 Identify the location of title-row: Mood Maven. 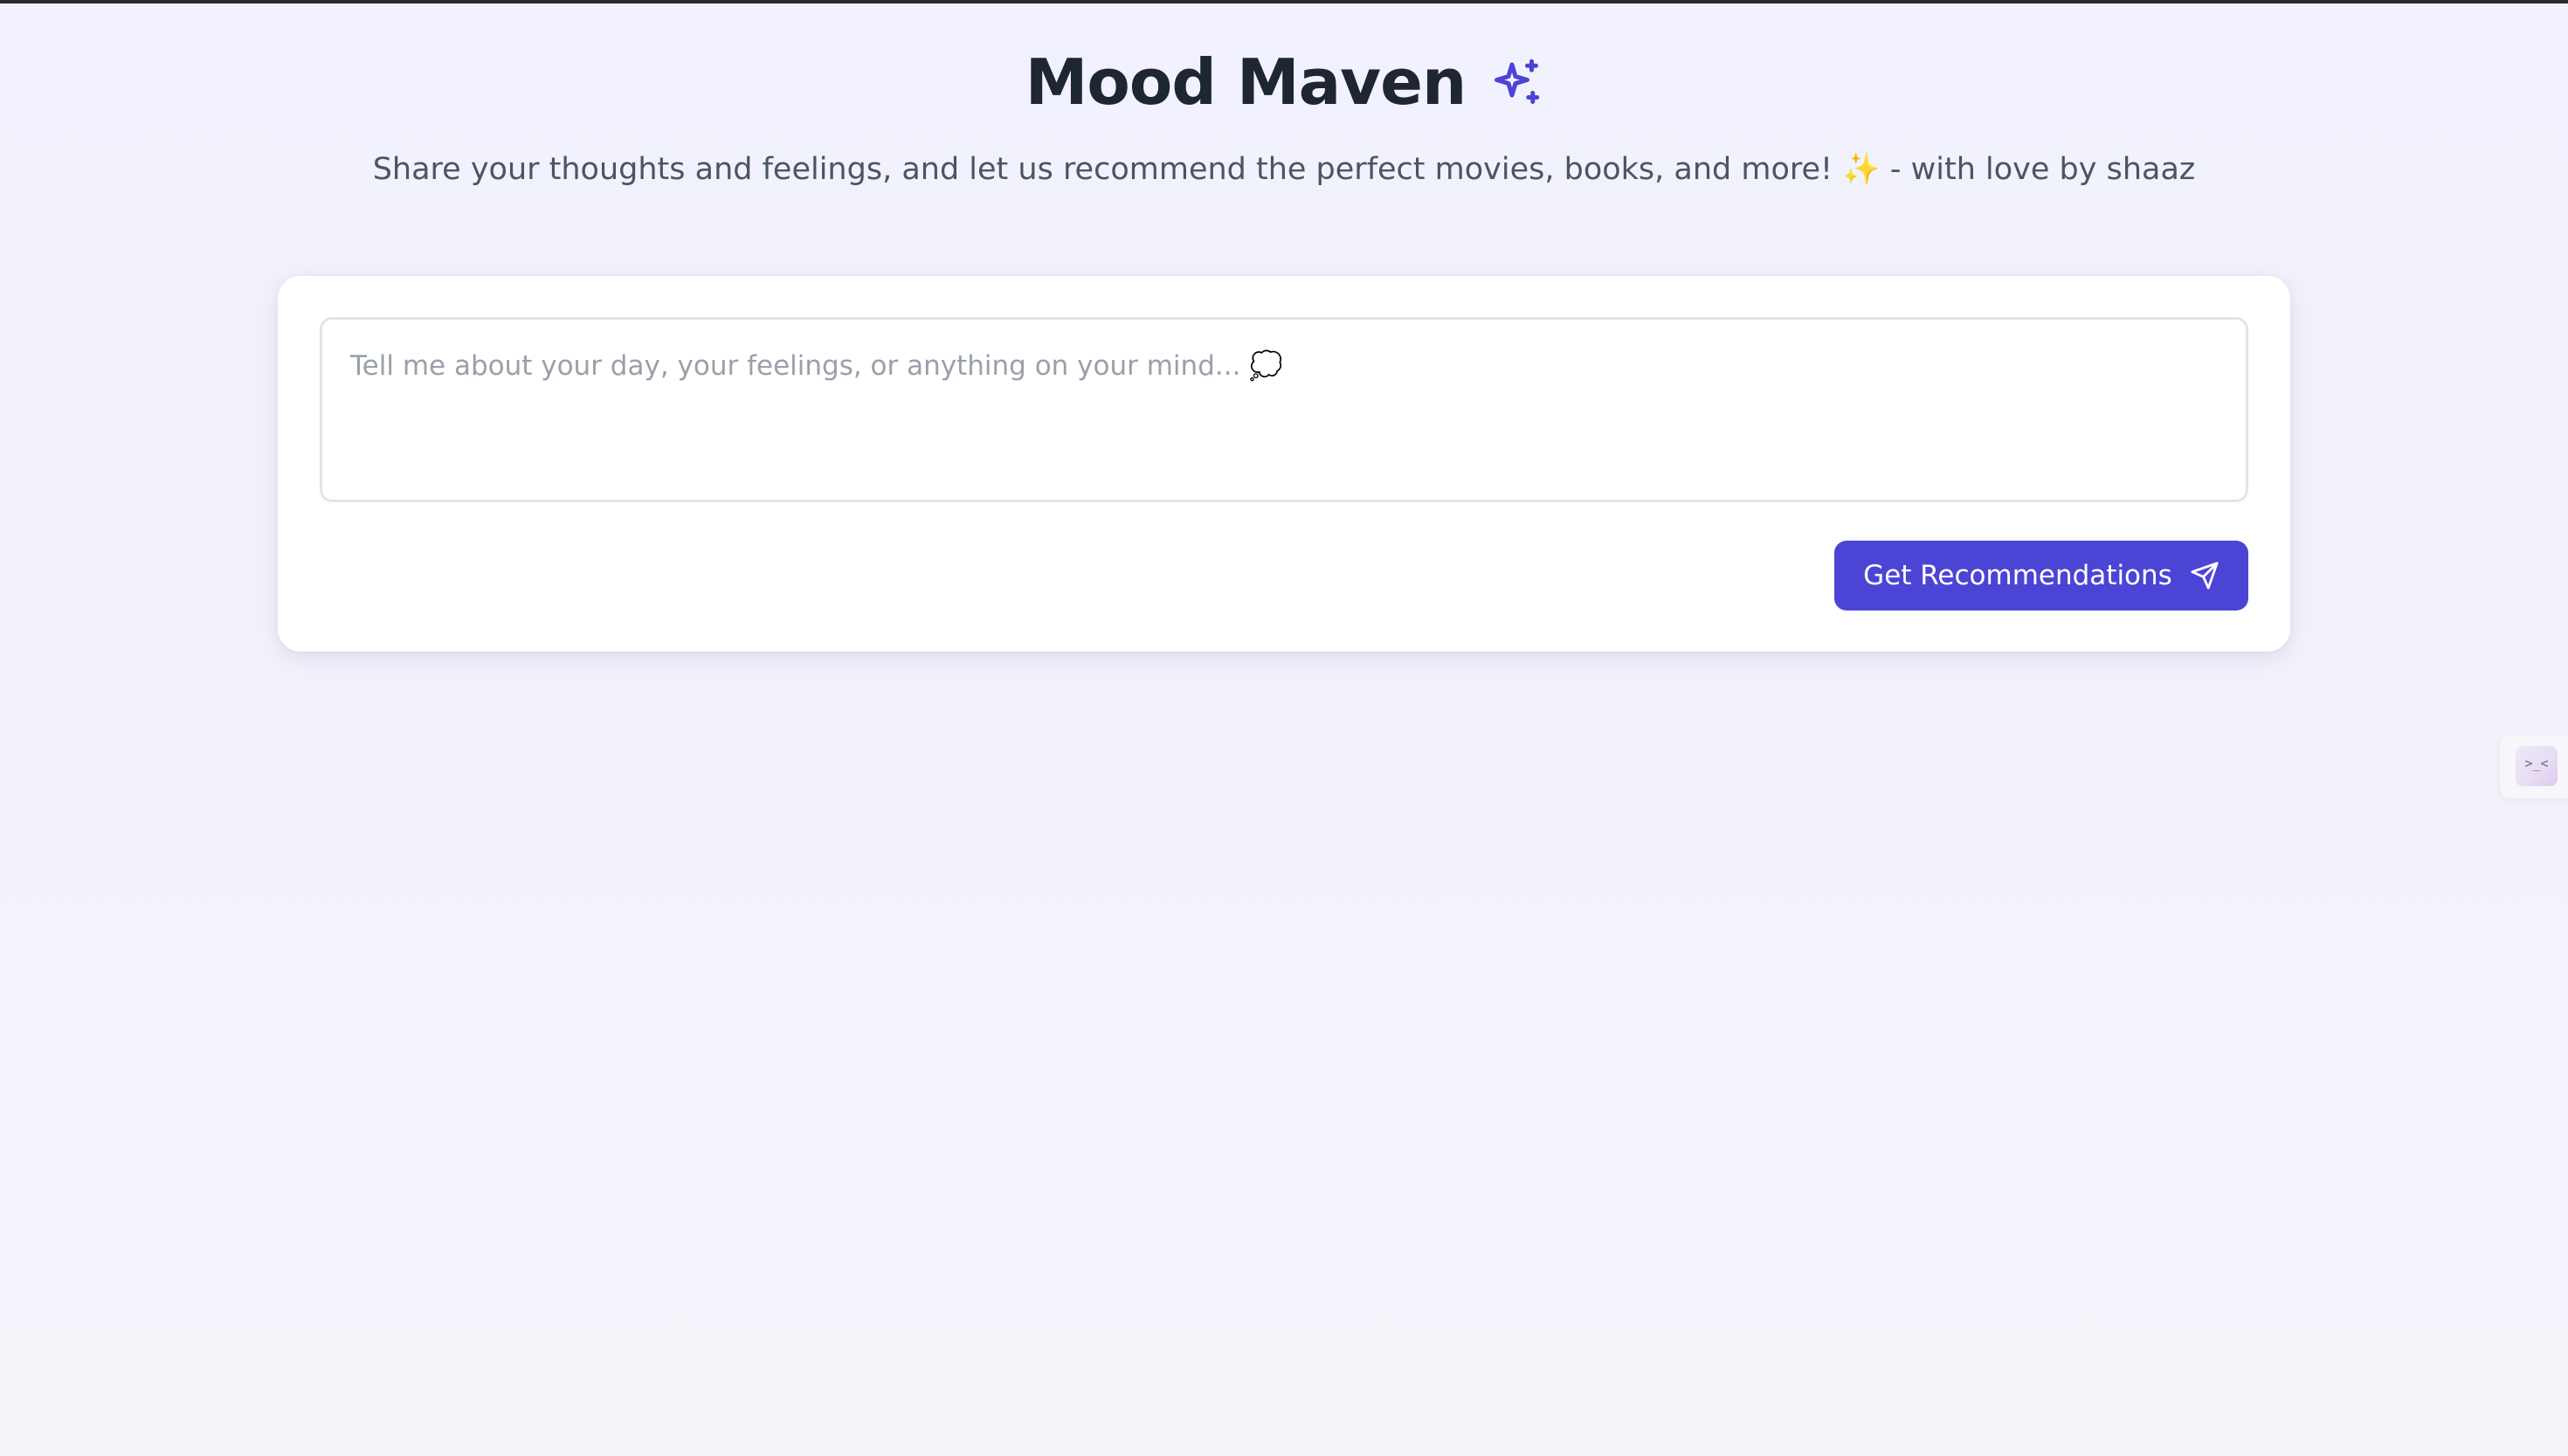
(1284, 82).